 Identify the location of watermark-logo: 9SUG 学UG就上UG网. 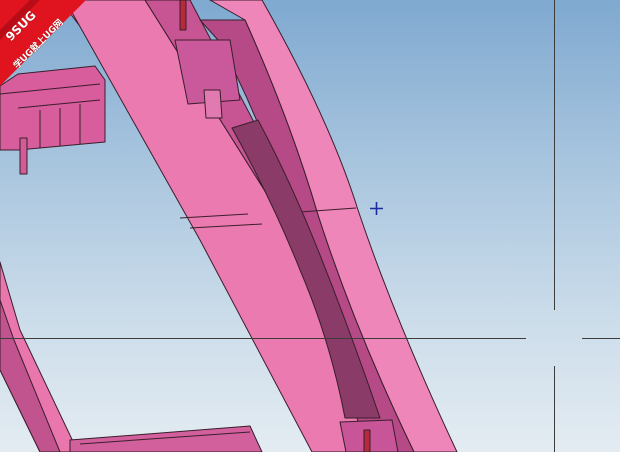
(43, 43).